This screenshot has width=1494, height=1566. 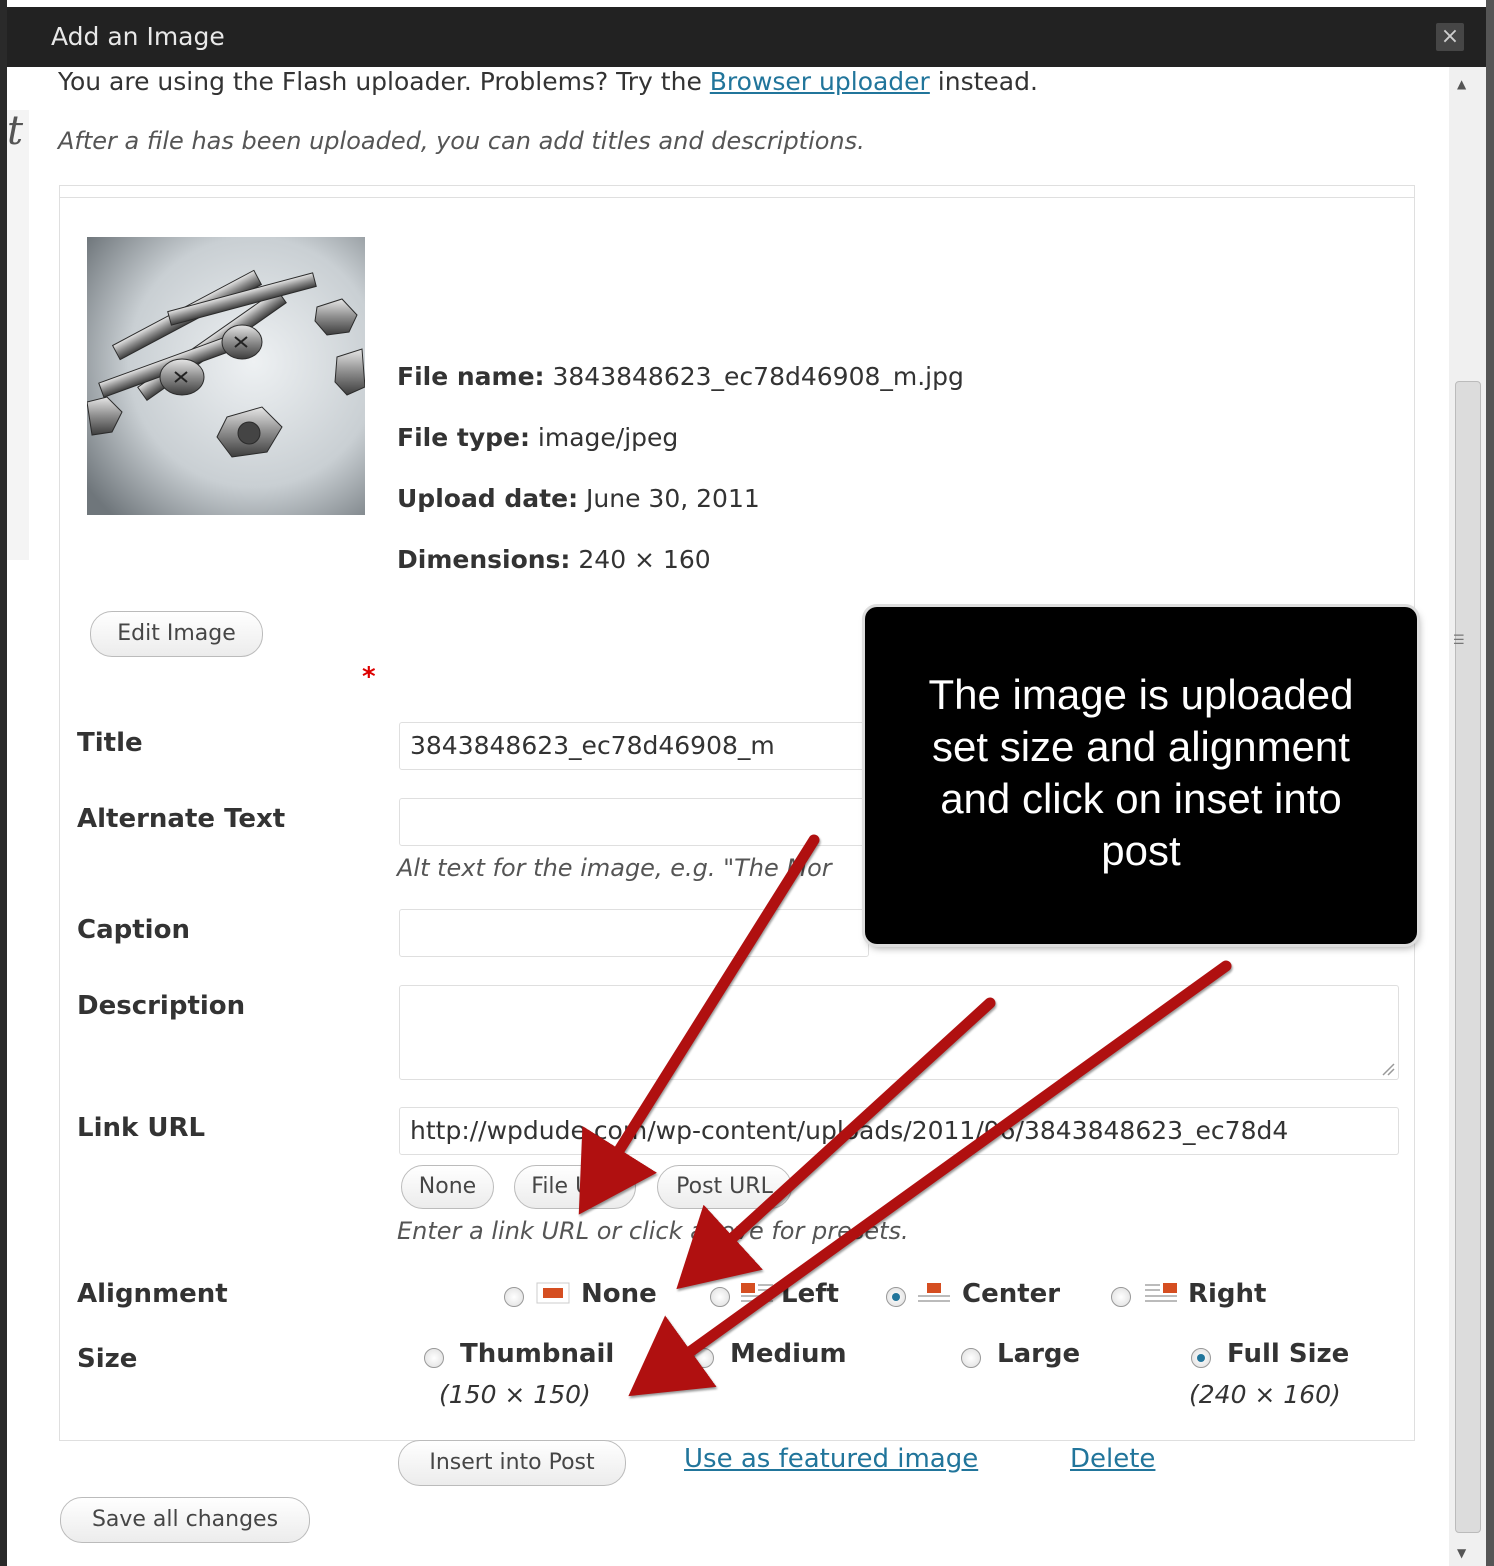 I want to click on window-frame-left, so click(x=3, y=783).